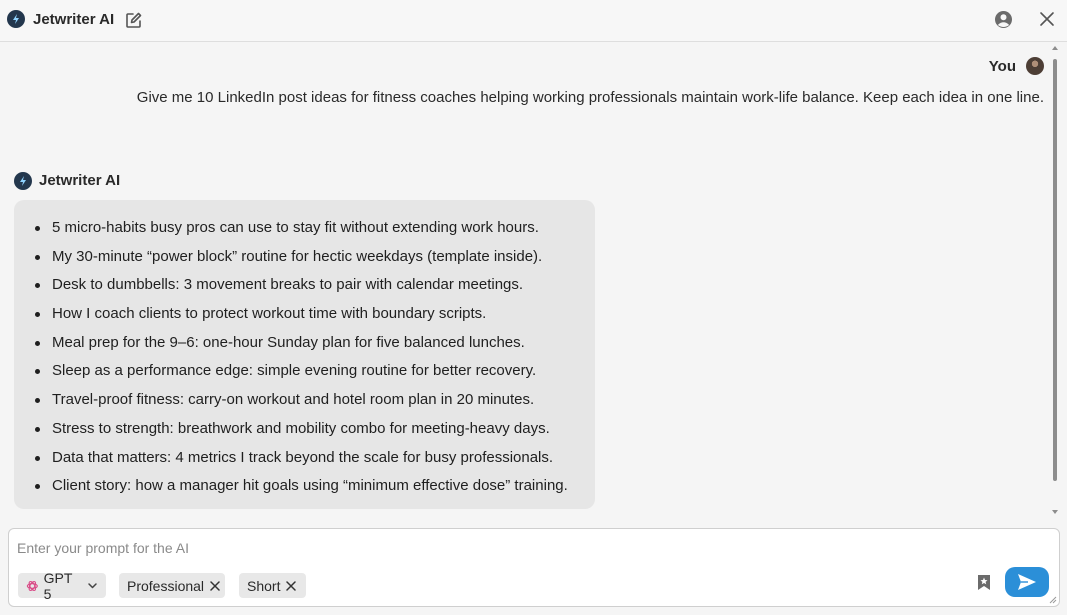  I want to click on model-selector: GPT 5, so click(62, 586).